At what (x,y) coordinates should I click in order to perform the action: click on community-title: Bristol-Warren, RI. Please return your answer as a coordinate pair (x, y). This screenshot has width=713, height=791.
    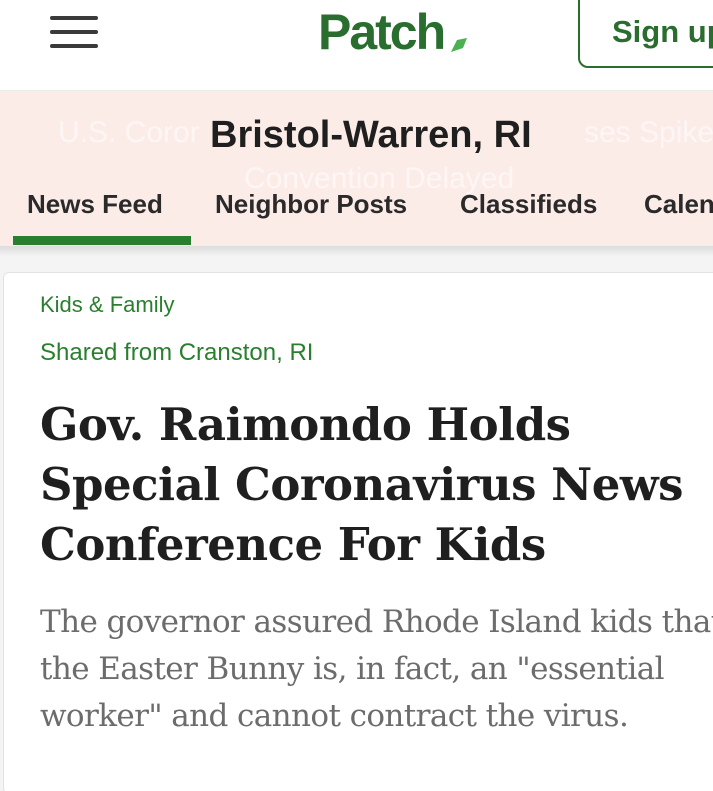
    Looking at the image, I should click on (371, 135).